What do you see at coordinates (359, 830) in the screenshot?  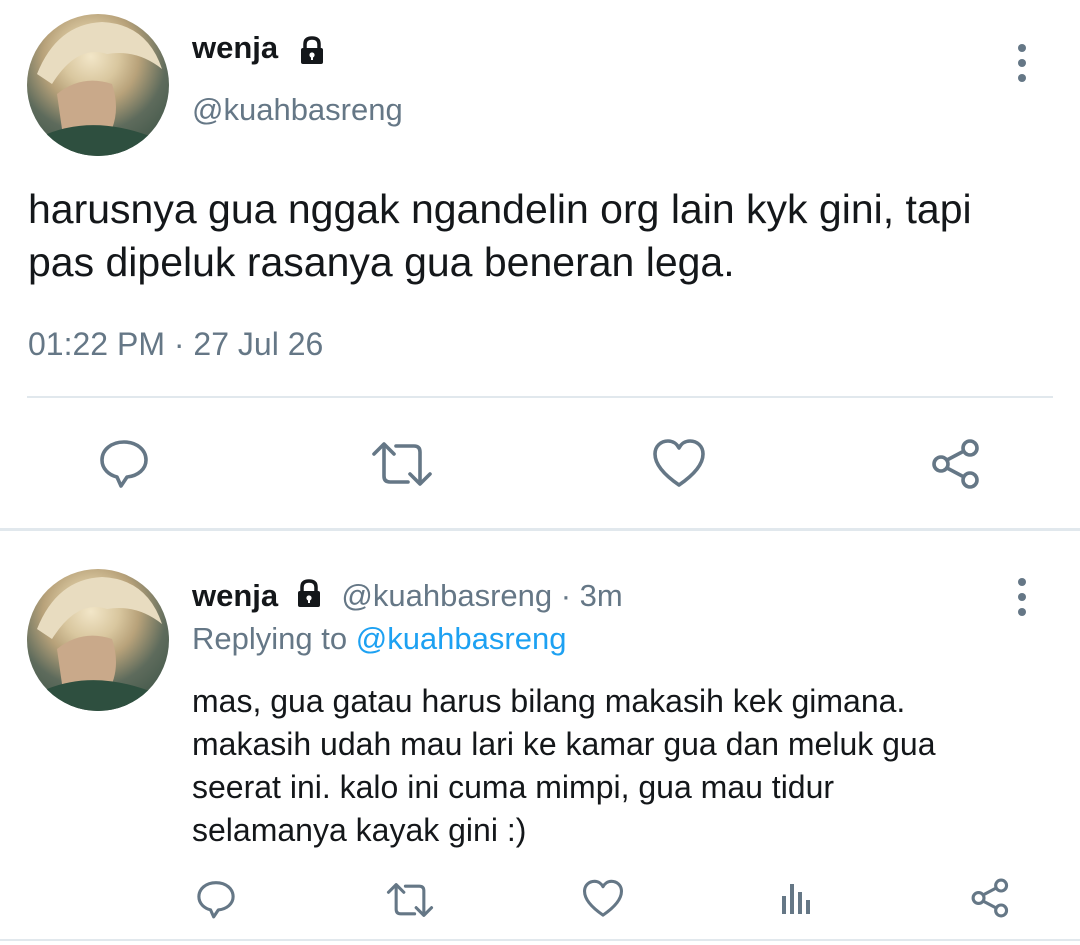 I see `reply-text-line: selamanya kayak gini :)` at bounding box center [359, 830].